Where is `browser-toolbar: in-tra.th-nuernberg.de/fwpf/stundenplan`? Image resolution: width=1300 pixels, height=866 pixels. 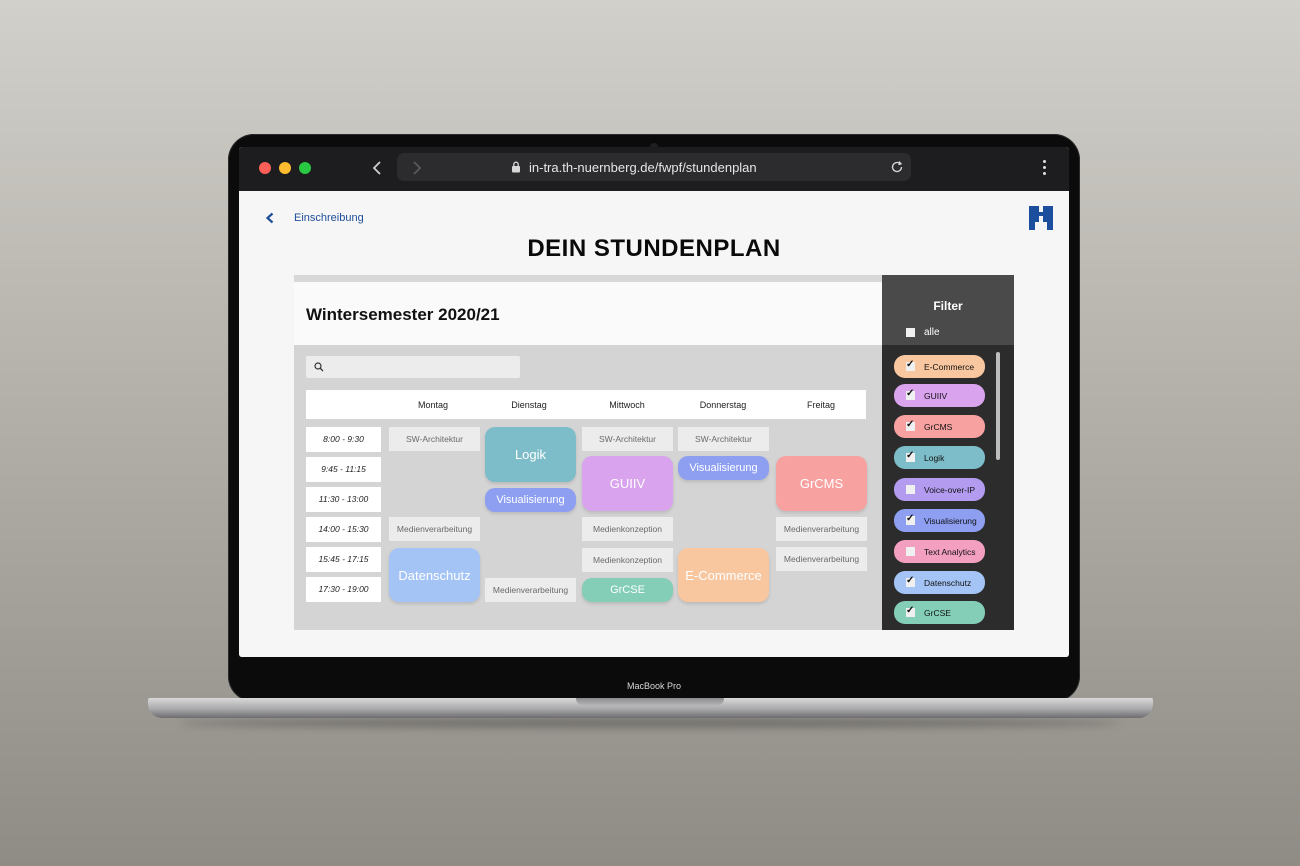 browser-toolbar: in-tra.th-nuernberg.de/fwpf/stundenplan is located at coordinates (654, 169).